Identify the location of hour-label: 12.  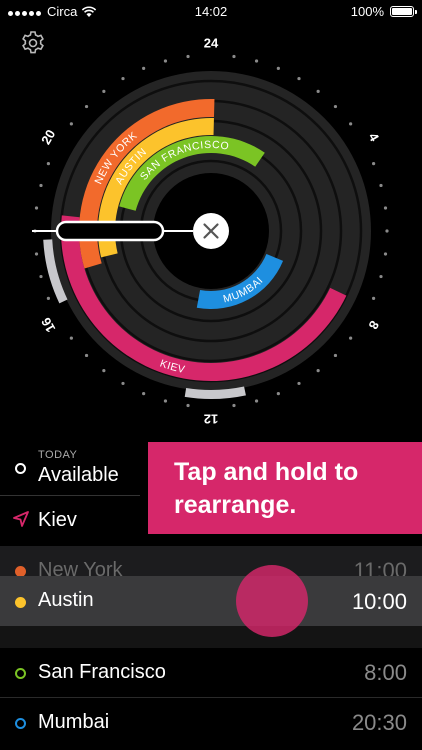
(211, 419).